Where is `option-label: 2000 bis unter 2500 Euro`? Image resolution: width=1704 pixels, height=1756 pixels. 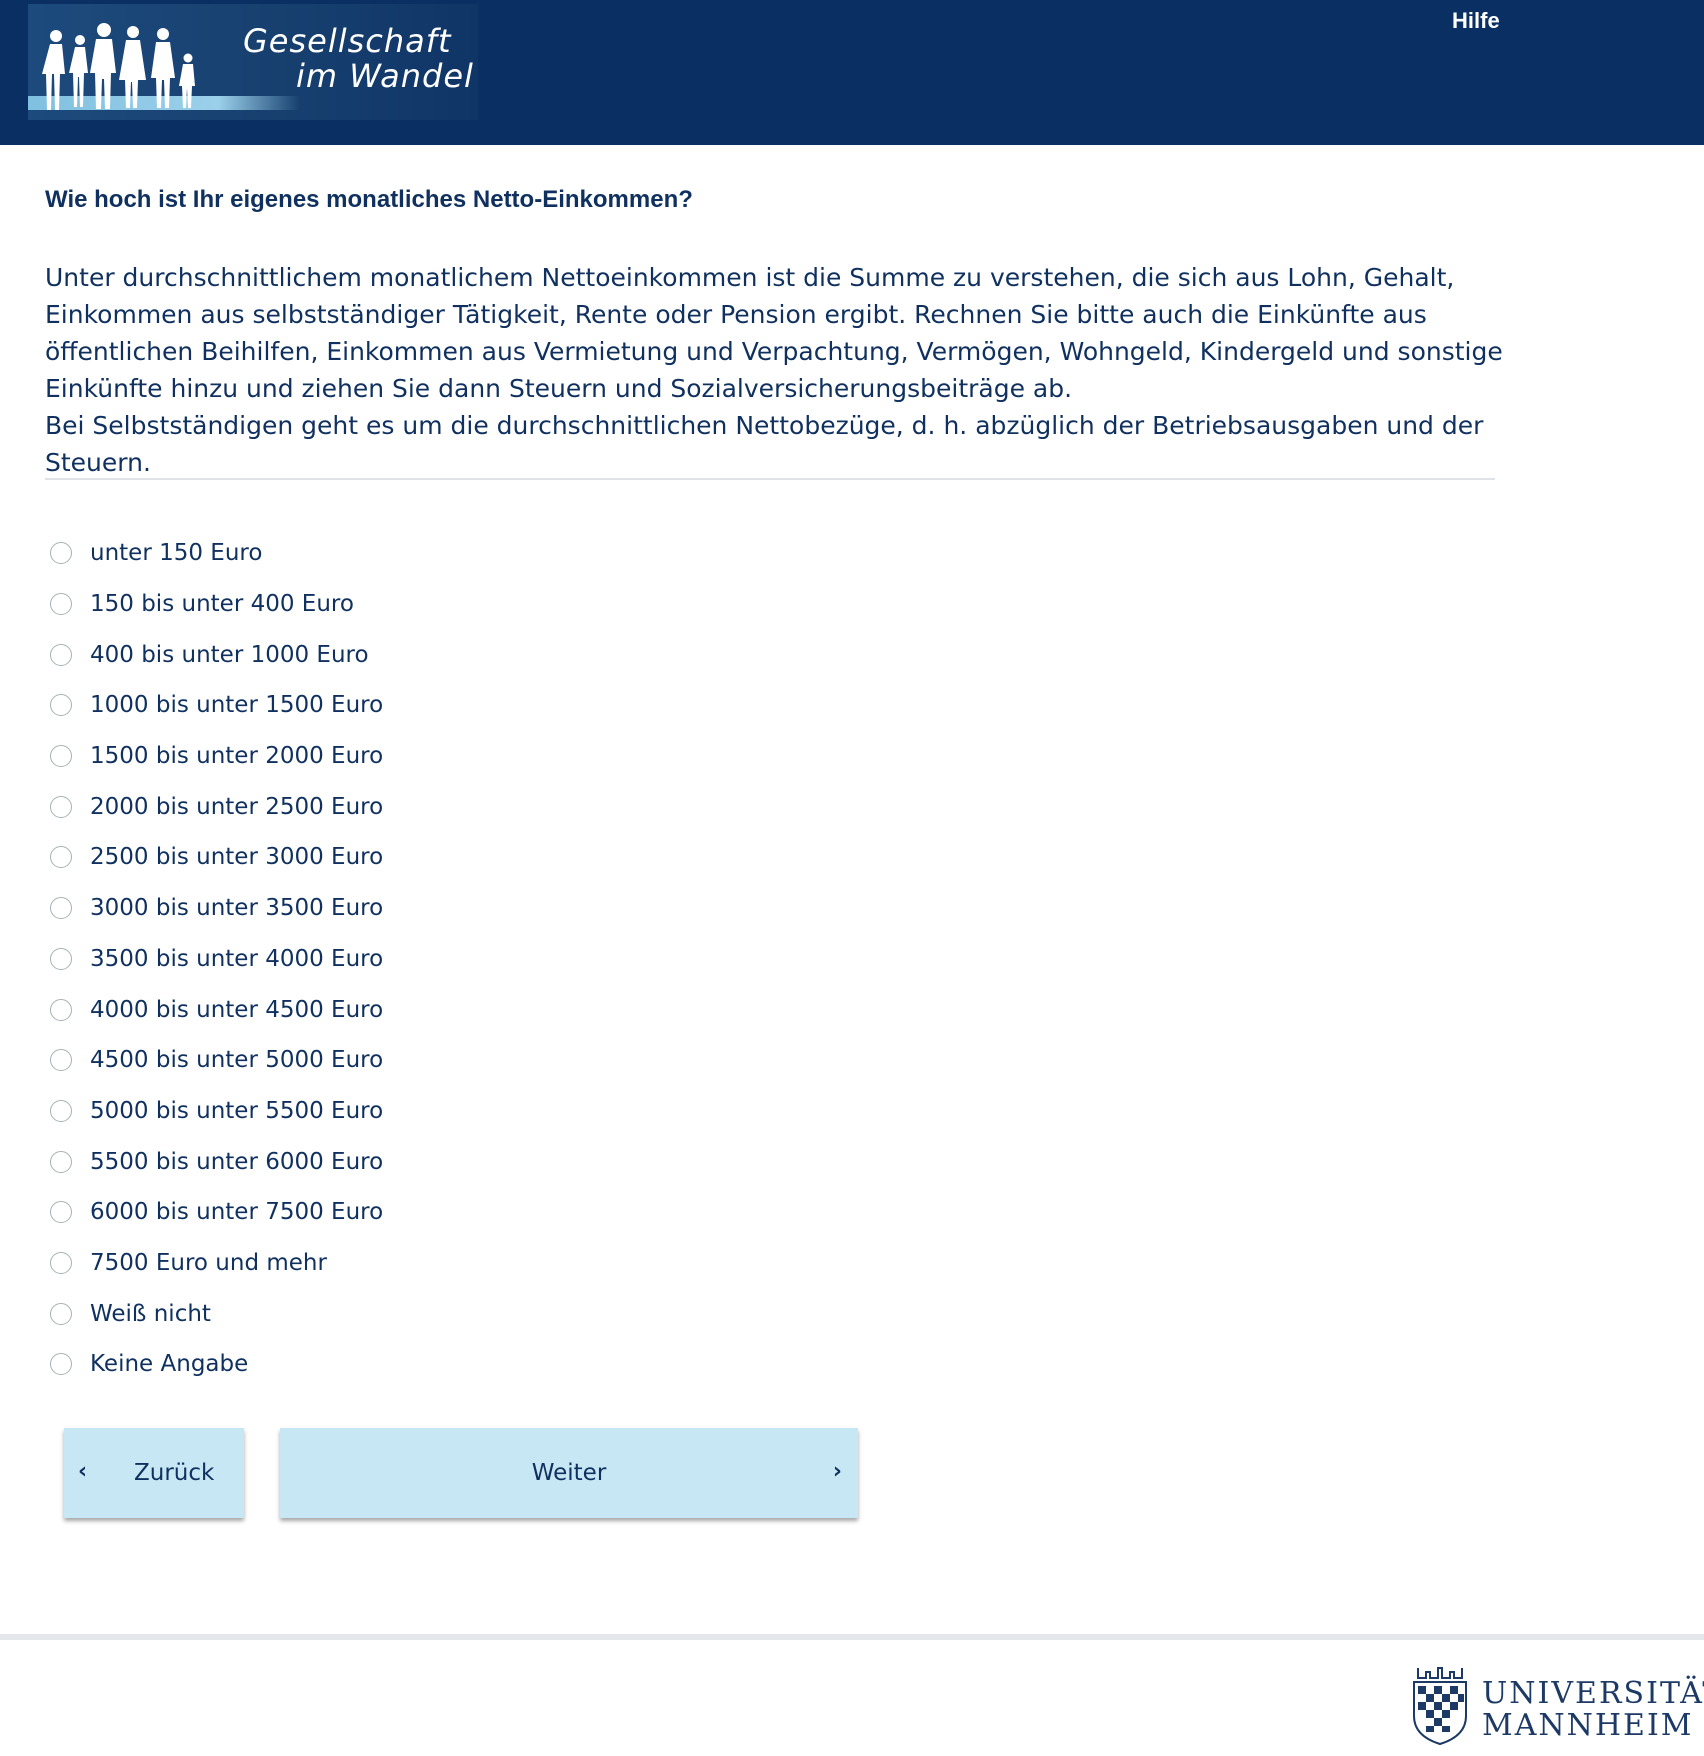 option-label: 2000 bis unter 2500 Euro is located at coordinates (237, 806).